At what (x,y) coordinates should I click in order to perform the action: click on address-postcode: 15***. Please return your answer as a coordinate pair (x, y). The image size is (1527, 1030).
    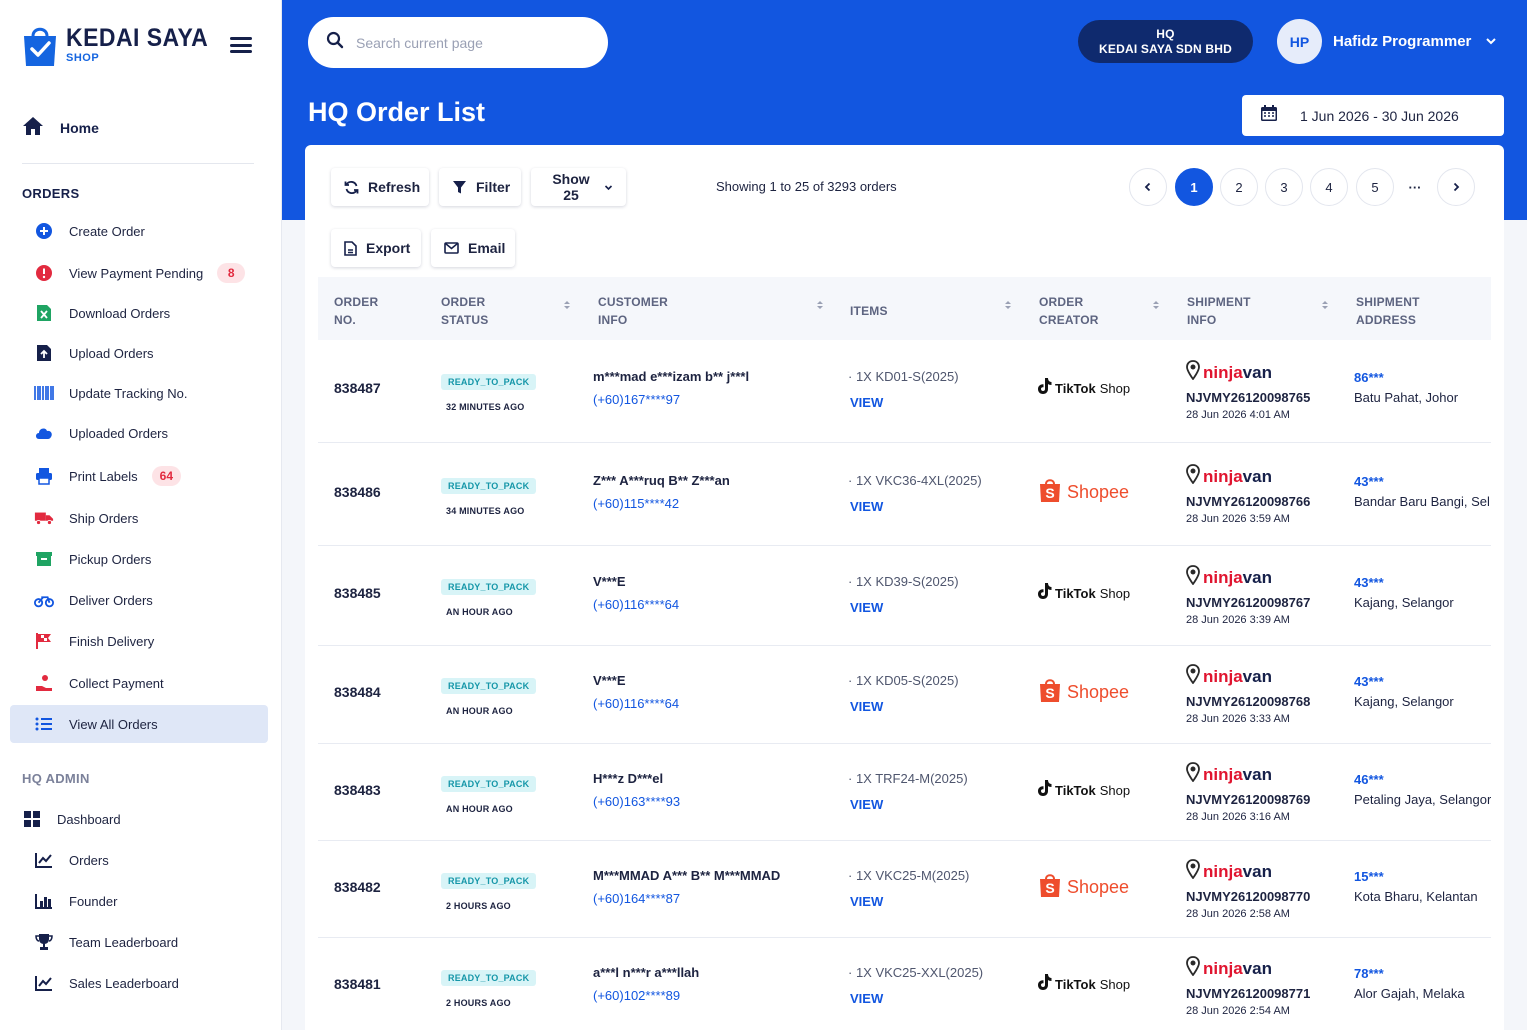
    Looking at the image, I should click on (1422, 876).